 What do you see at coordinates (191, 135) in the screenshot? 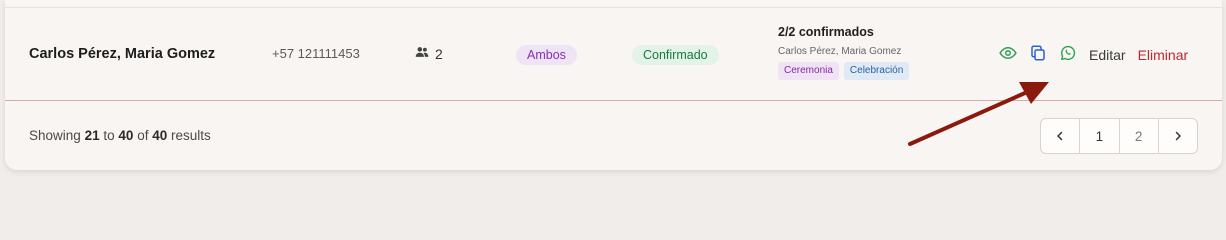
I see `results-label: results` at bounding box center [191, 135].